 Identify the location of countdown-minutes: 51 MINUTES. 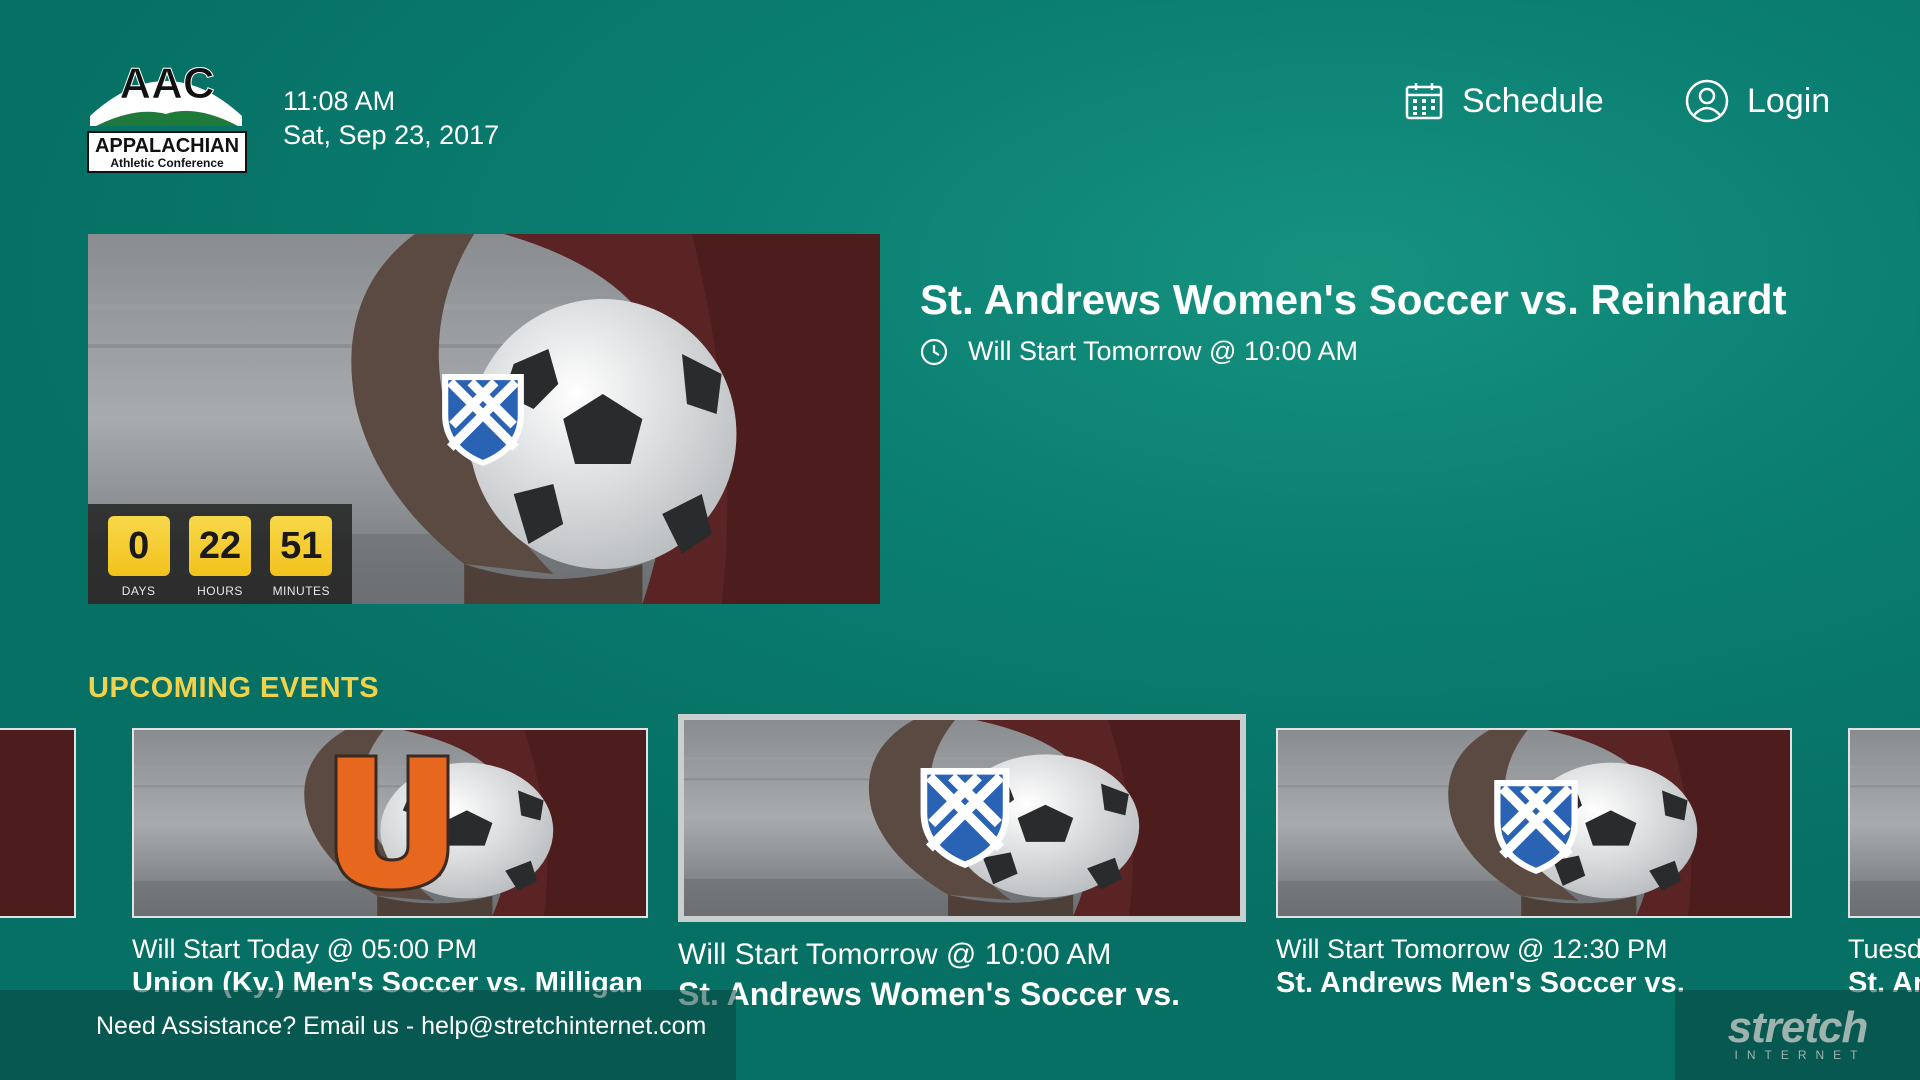
(301, 560).